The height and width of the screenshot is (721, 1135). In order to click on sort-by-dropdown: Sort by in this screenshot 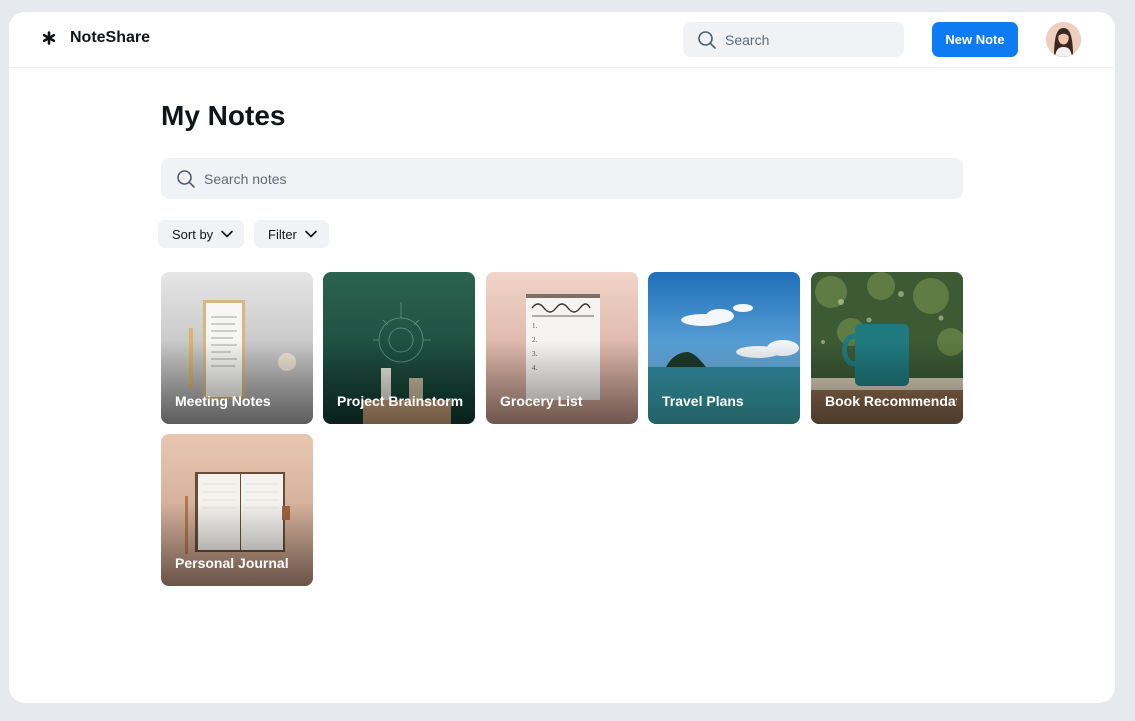, I will do `click(201, 234)`.